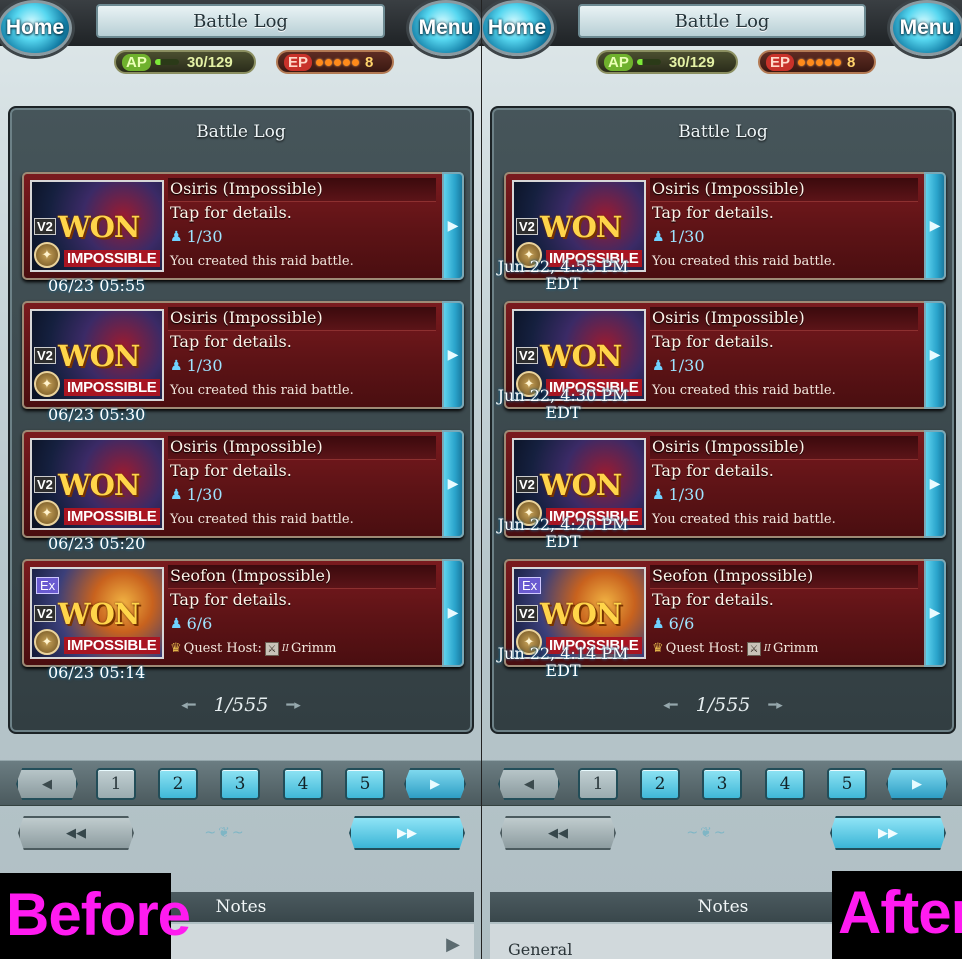 The image size is (962, 959). I want to click on host-crest-icon: ♛, so click(176, 648).